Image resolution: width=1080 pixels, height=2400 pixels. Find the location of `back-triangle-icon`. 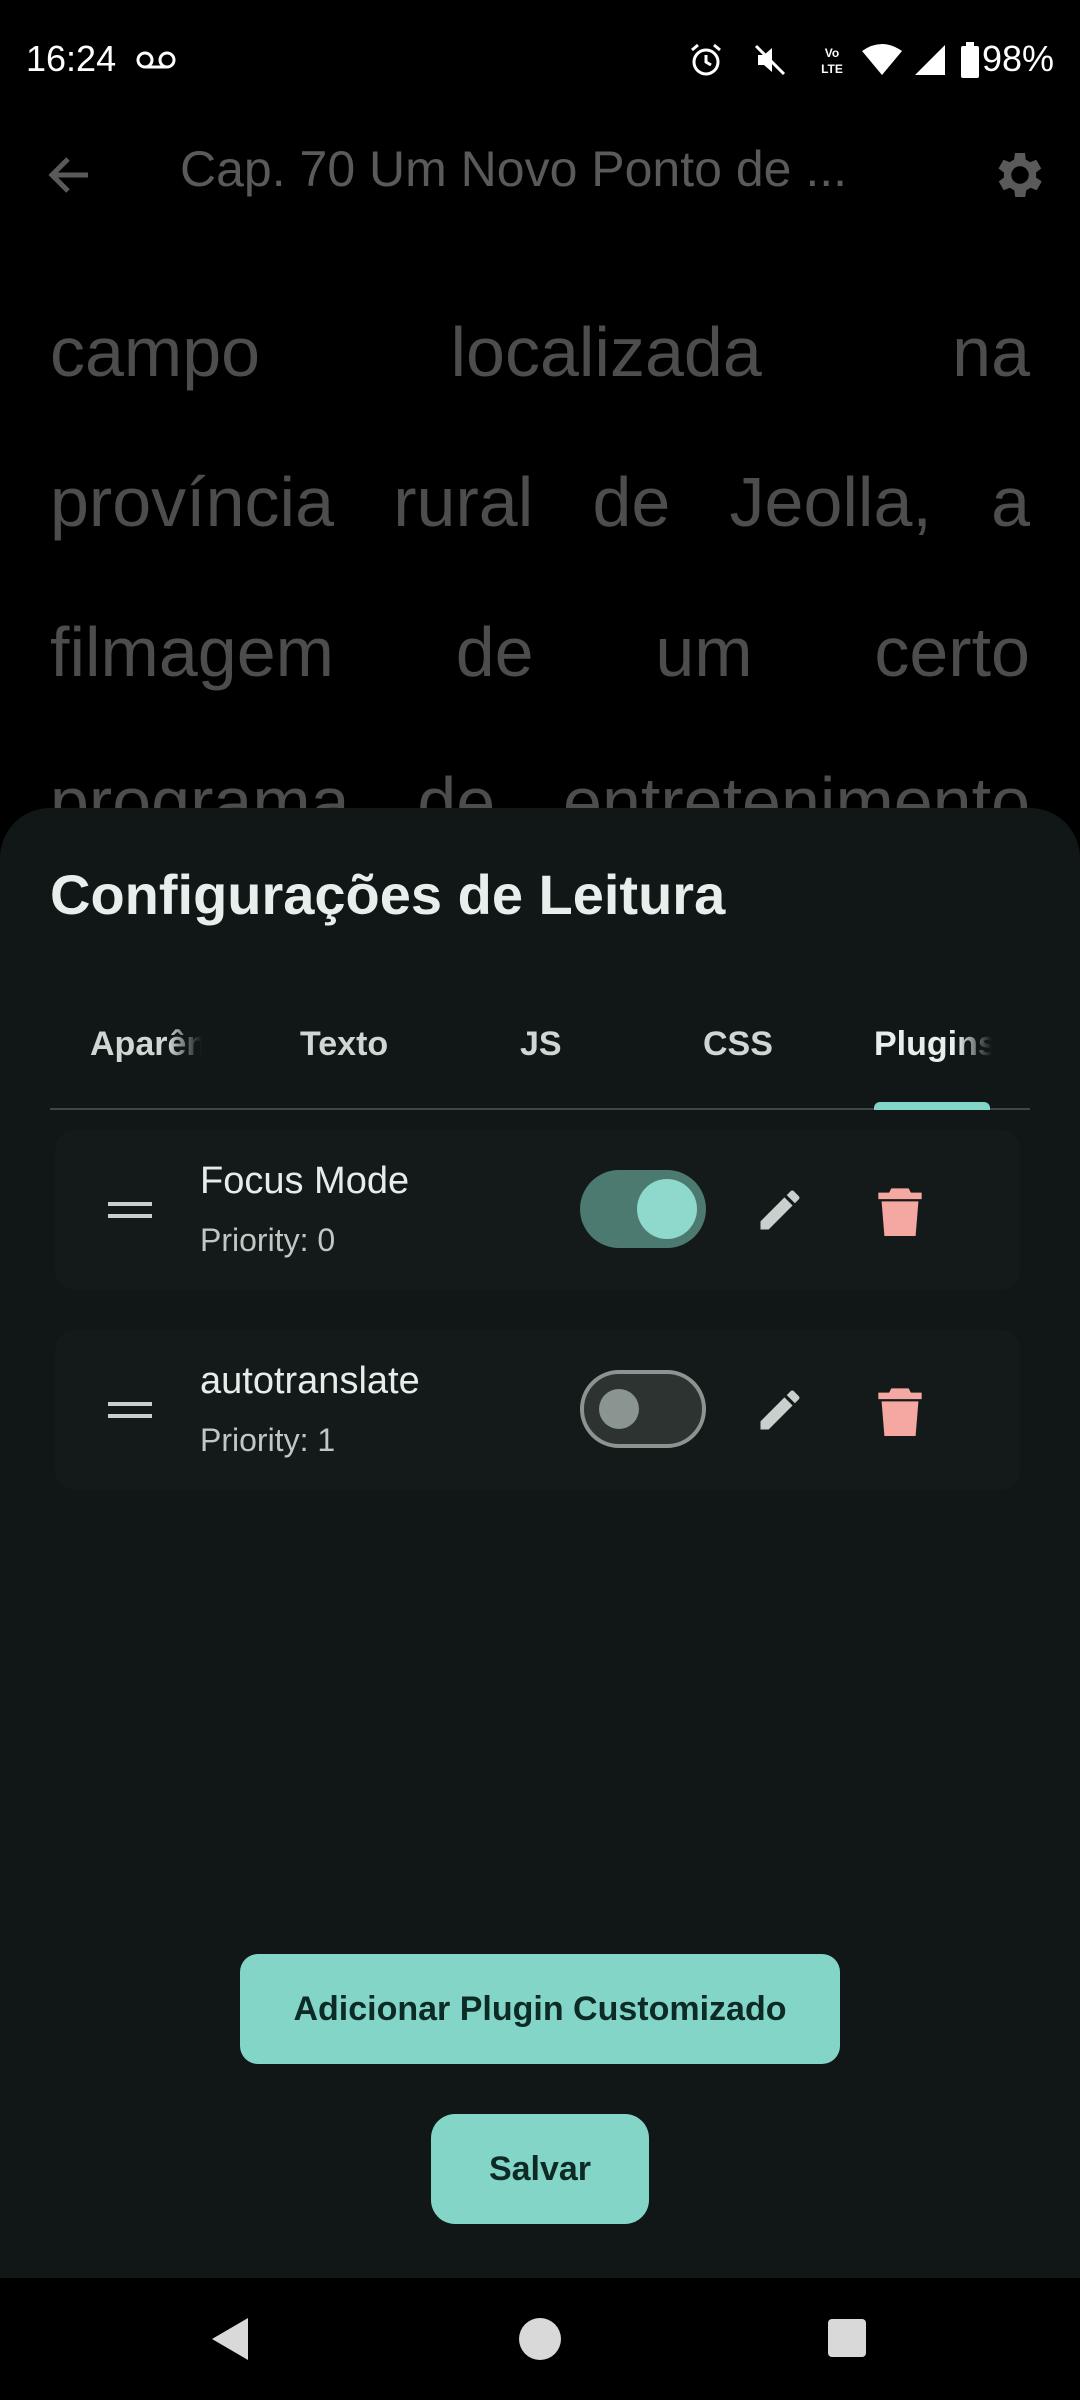

back-triangle-icon is located at coordinates (231, 2339).